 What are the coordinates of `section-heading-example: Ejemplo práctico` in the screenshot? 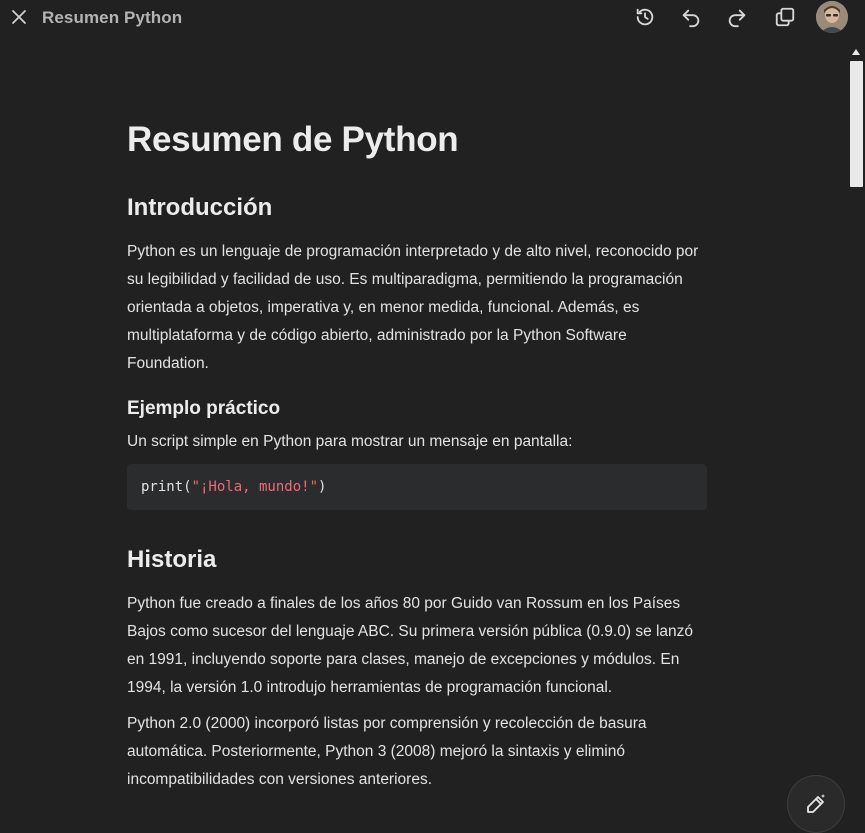 It's located at (204, 408).